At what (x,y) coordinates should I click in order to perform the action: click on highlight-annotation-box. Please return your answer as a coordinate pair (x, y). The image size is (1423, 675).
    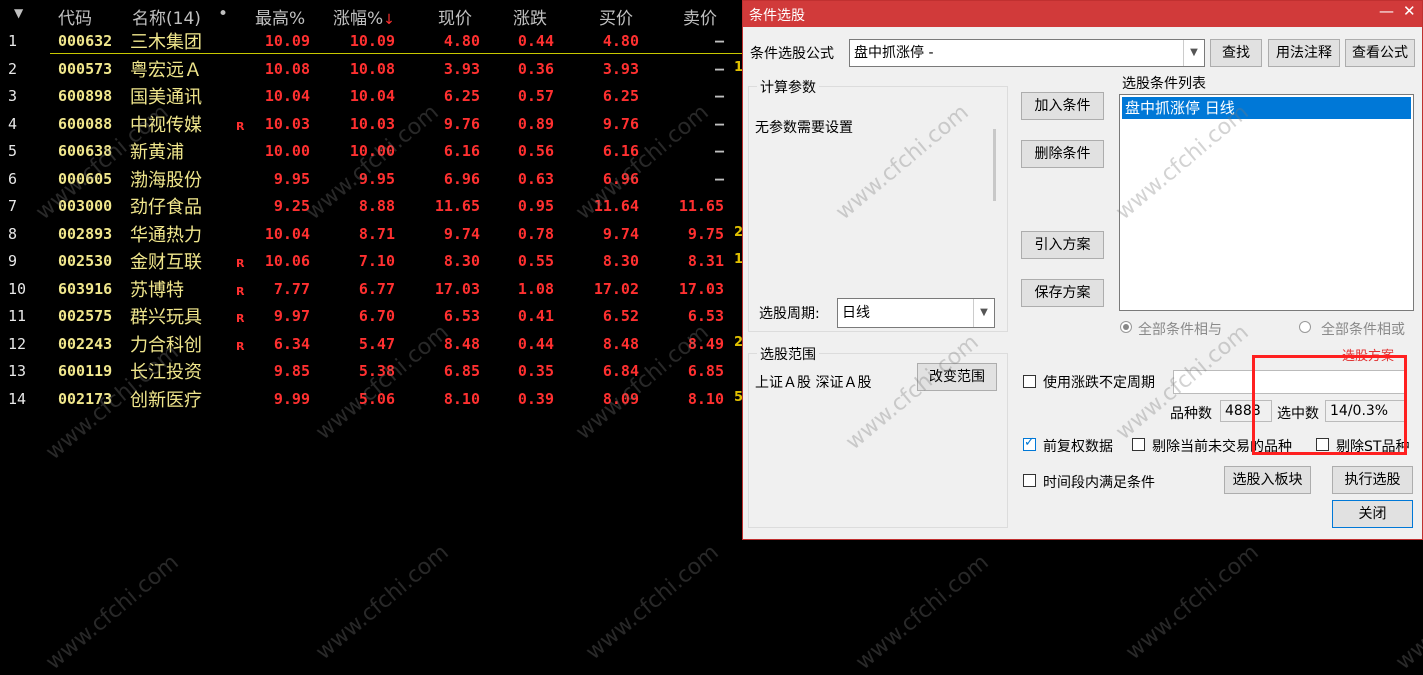
    Looking at the image, I should click on (1329, 405).